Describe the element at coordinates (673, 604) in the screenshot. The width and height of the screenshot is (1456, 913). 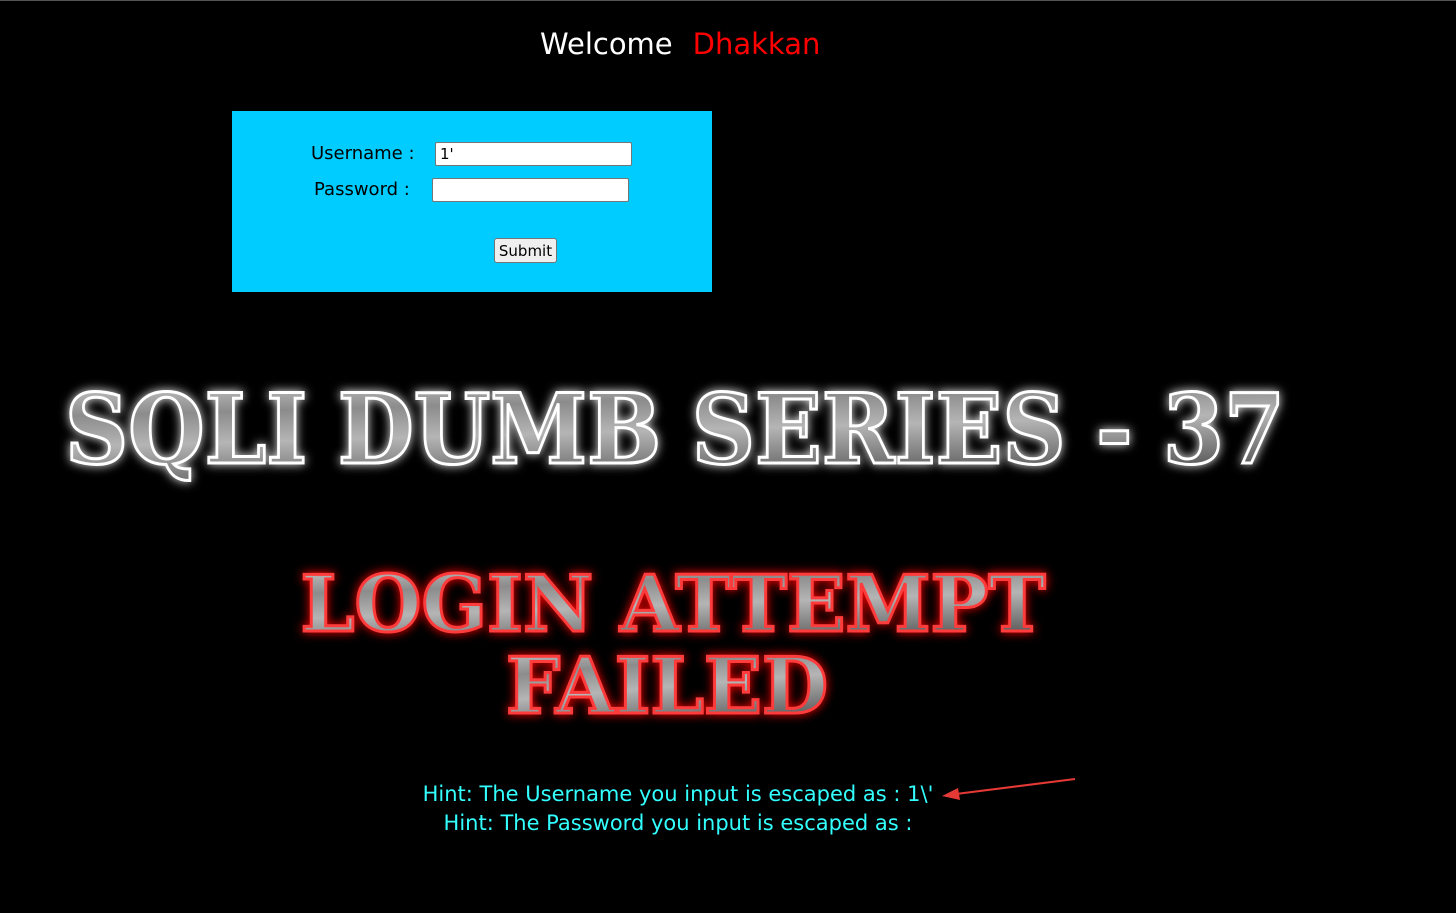
I see `login-failed-banner-line1: LOGIN ATTEMPT` at that location.